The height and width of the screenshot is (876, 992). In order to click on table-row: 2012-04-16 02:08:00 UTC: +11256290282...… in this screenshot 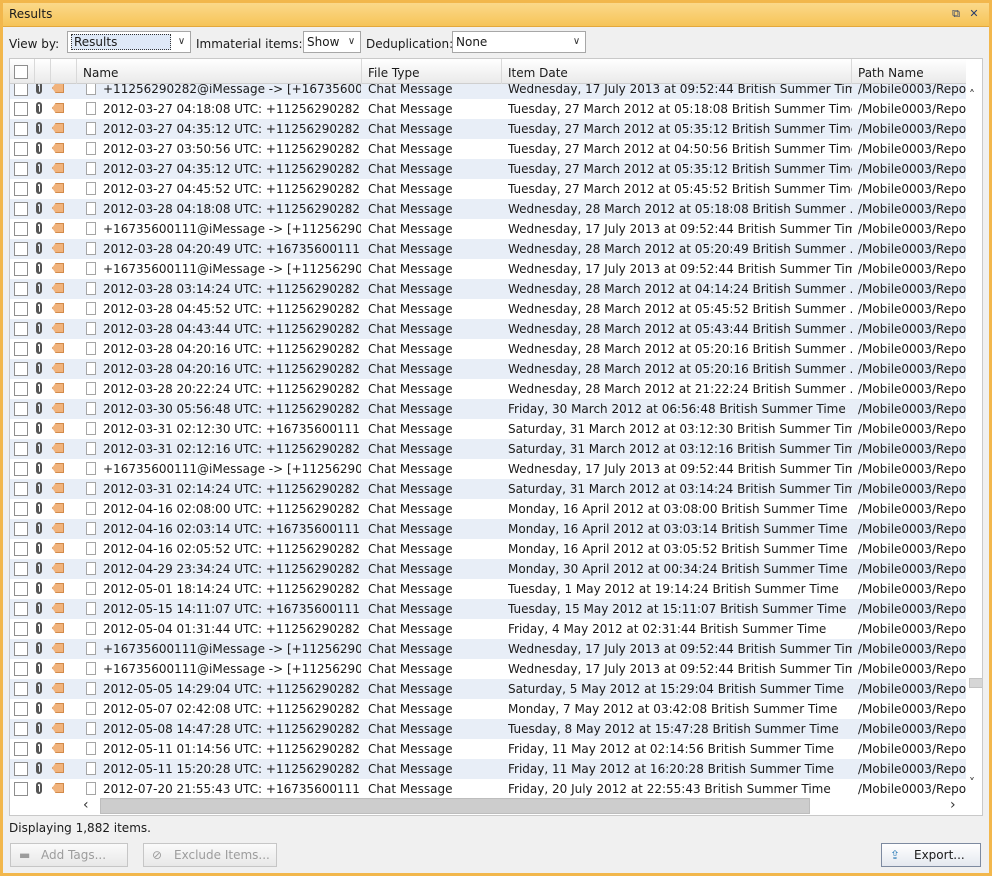, I will do `click(488, 509)`.